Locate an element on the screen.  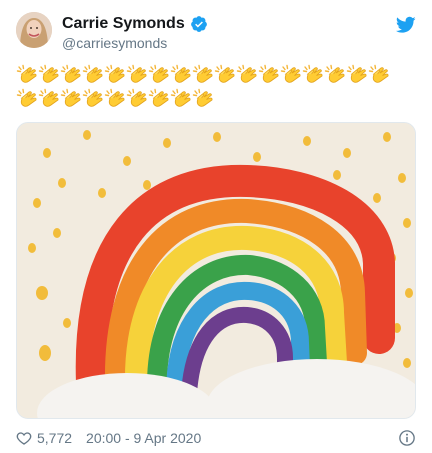
verified-badge-icon is located at coordinates (199, 24).